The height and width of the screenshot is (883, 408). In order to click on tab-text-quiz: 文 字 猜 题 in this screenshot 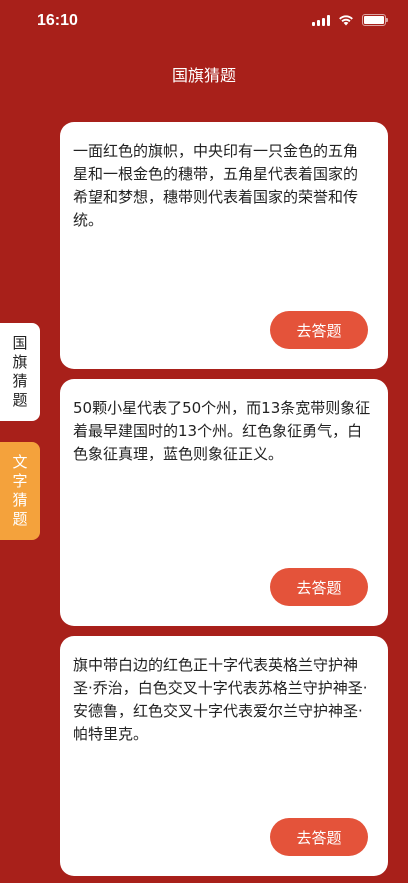, I will do `click(20, 491)`.